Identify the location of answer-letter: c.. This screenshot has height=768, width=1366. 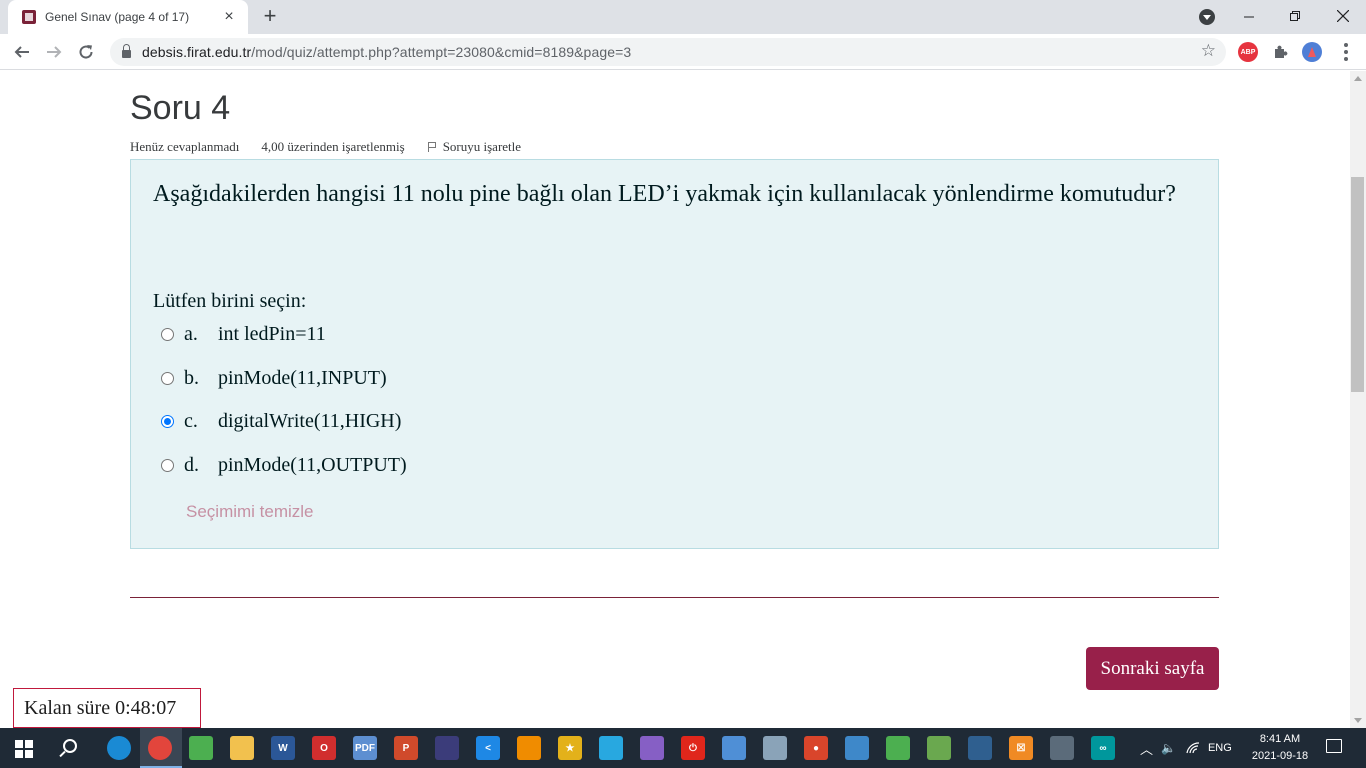
(191, 421).